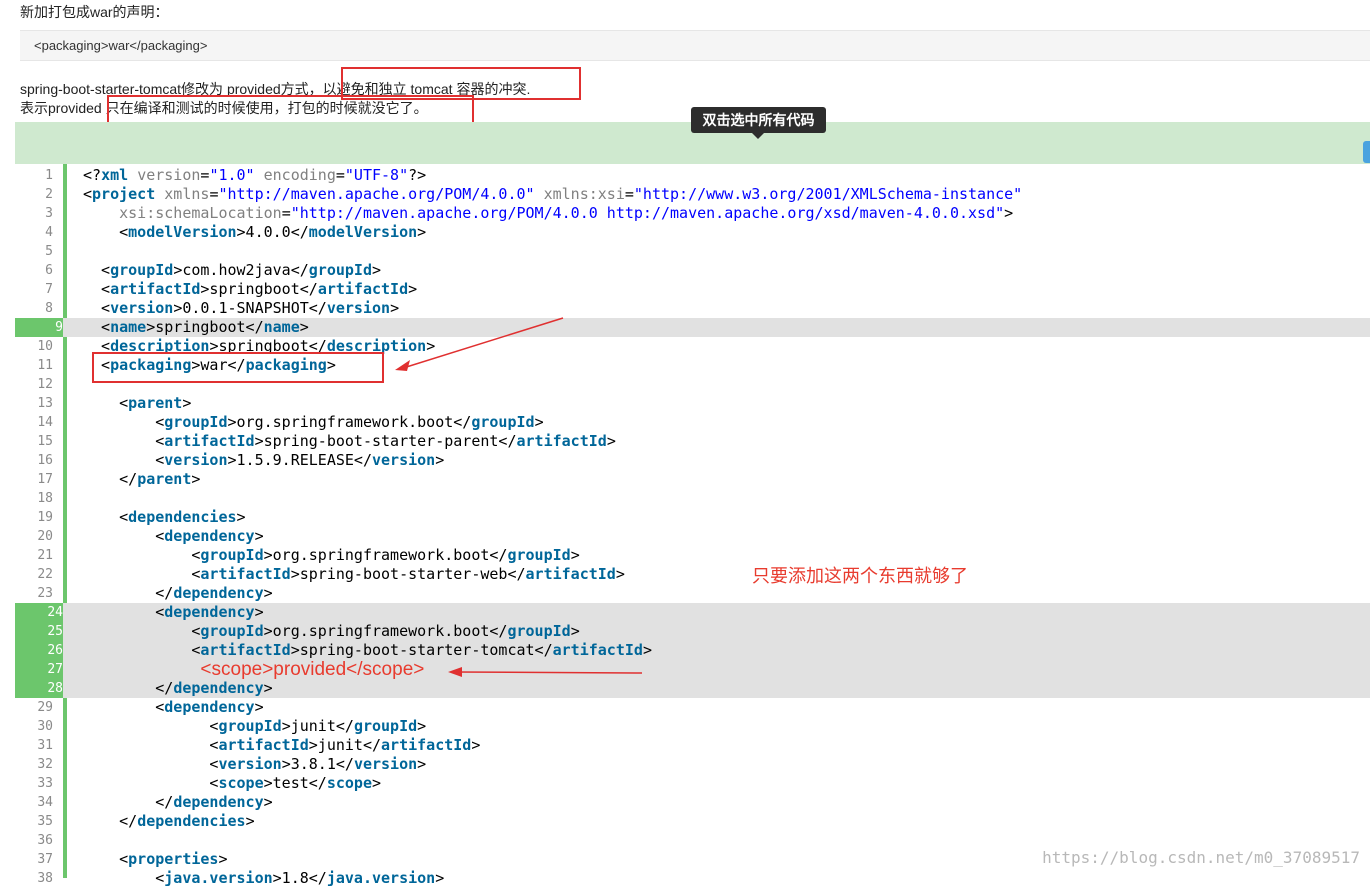 The height and width of the screenshot is (888, 1370). What do you see at coordinates (519, 497) in the screenshot?
I see `annotation-arrows` at bounding box center [519, 497].